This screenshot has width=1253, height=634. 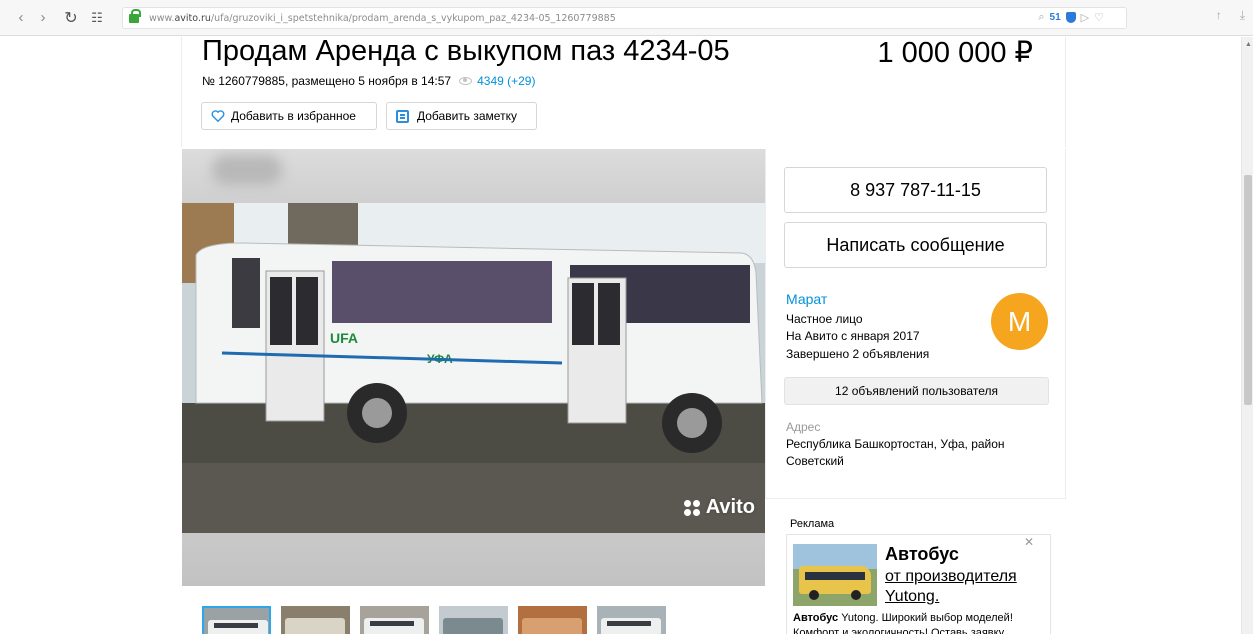 I want to click on seller-ads-button: 12 объявлений пользователя, so click(x=916, y=391).